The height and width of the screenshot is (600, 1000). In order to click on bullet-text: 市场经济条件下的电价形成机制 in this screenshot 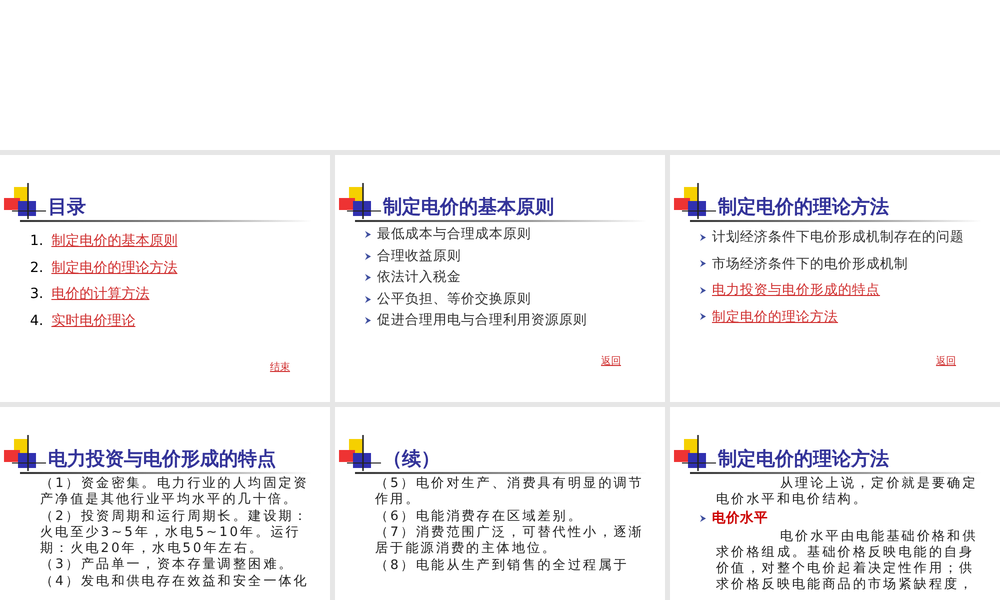, I will do `click(810, 264)`.